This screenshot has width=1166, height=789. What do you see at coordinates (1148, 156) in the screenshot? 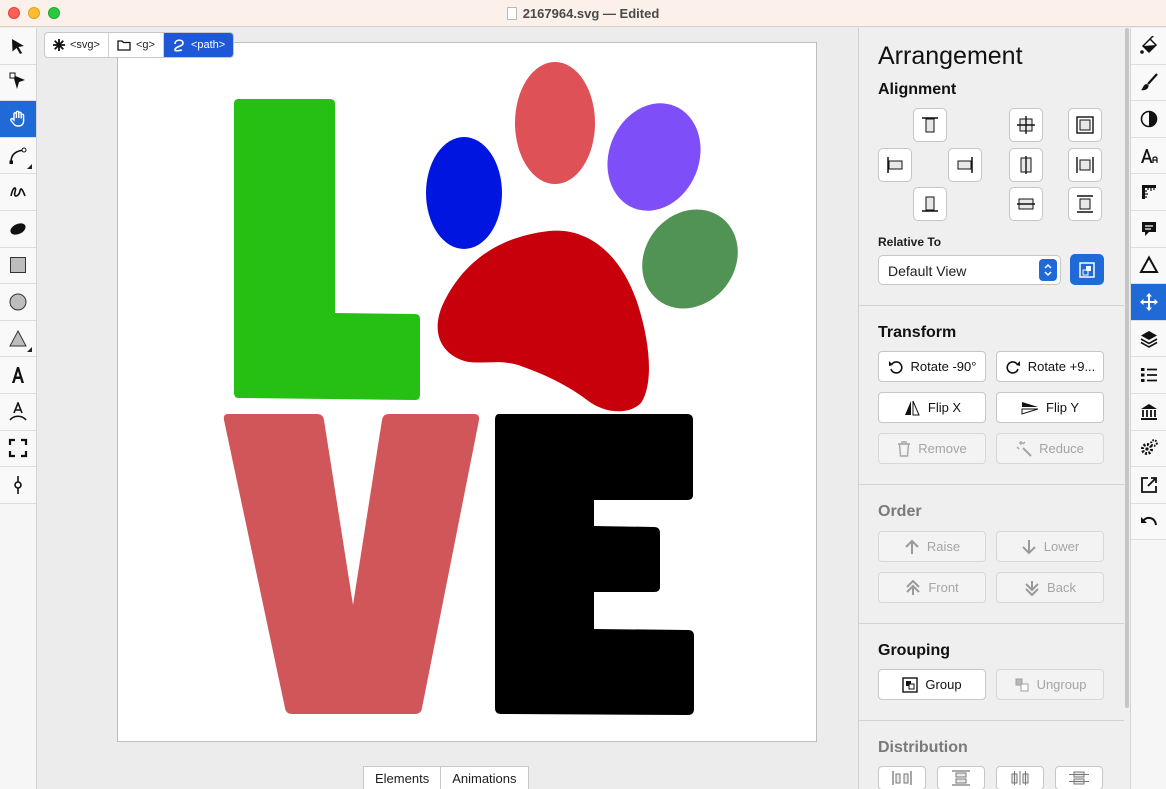
I see `typography-tool` at bounding box center [1148, 156].